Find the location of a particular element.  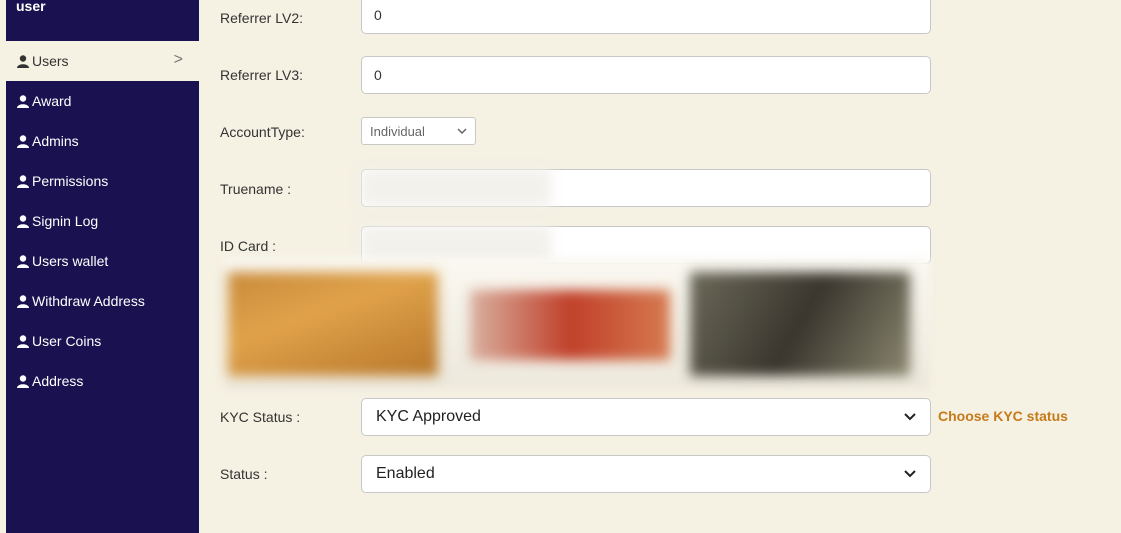

sidebar-item-label: Withdraw Address is located at coordinates (88, 301).